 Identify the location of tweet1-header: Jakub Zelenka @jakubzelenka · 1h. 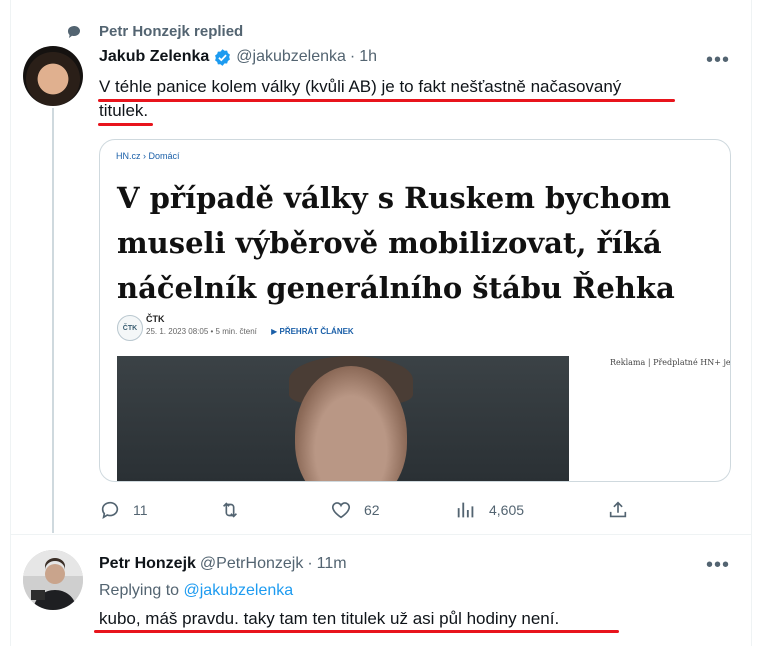
(238, 57).